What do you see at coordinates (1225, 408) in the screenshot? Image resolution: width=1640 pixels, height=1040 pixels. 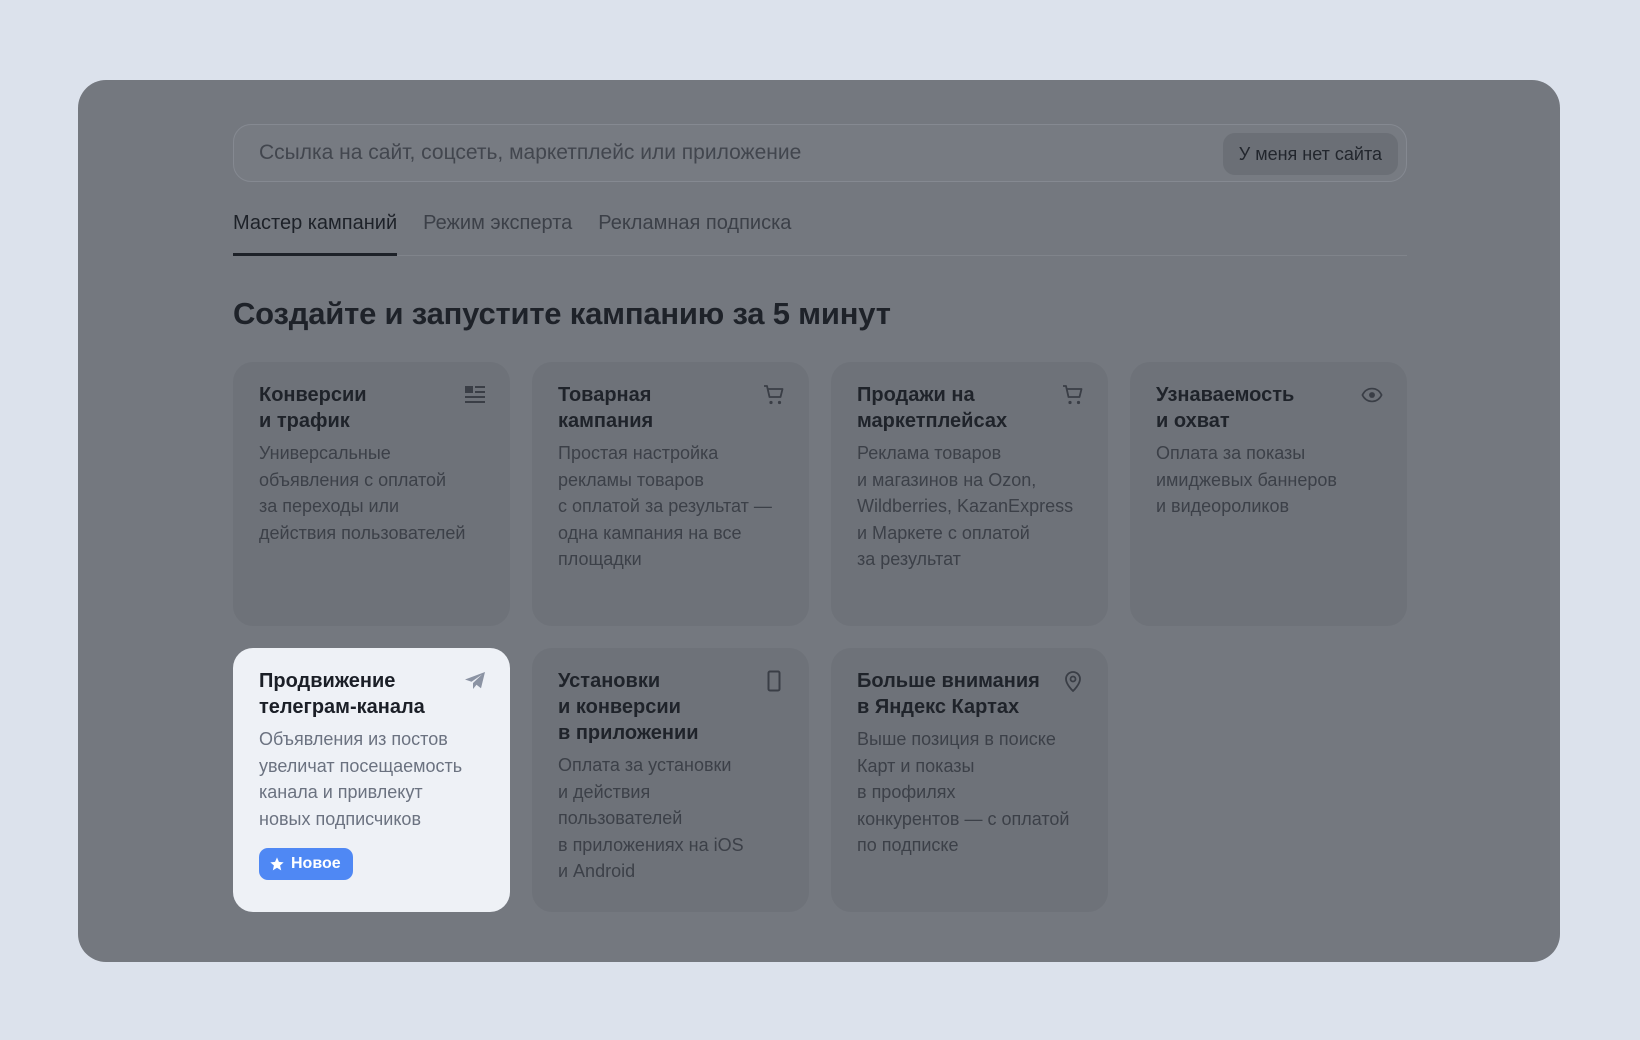 I see `card-title: Узнаваемость и охват` at bounding box center [1225, 408].